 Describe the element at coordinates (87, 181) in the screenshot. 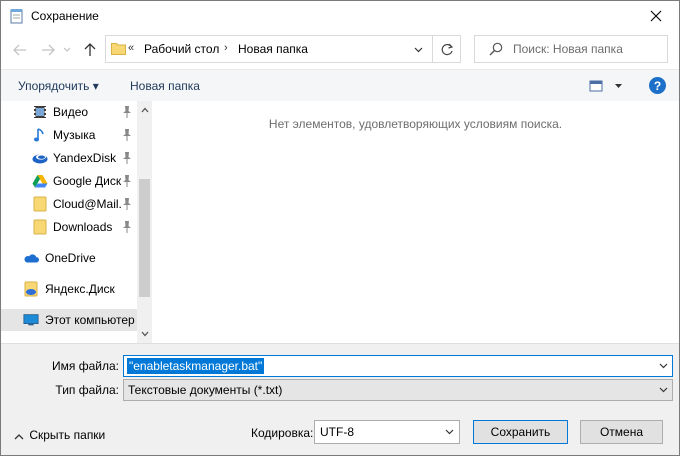

I see `nav-item-label: Google Диск` at that location.